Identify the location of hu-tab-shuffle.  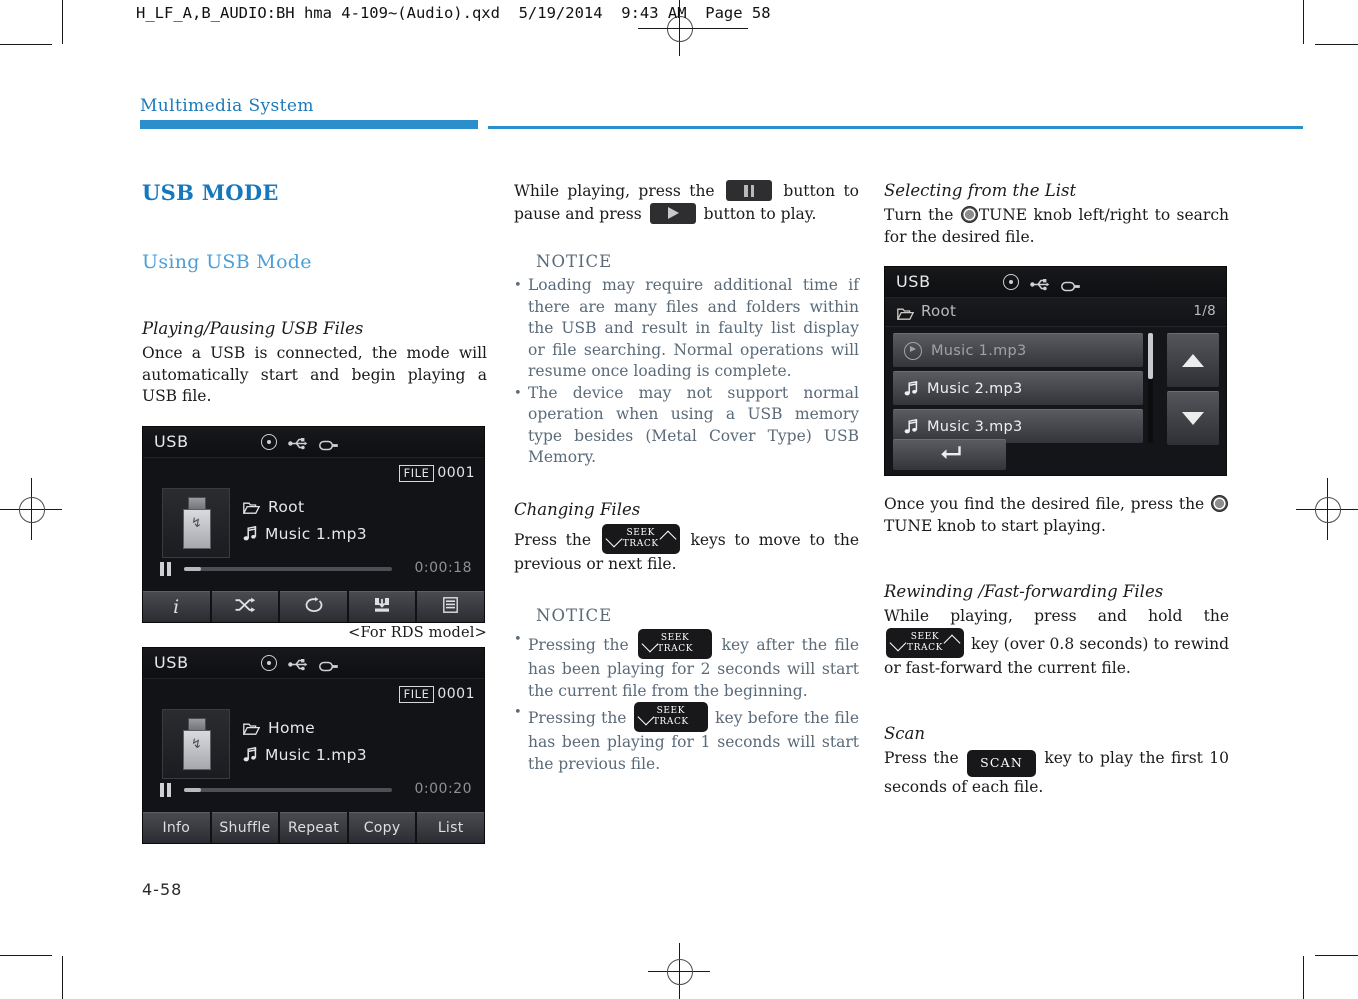
(245, 606).